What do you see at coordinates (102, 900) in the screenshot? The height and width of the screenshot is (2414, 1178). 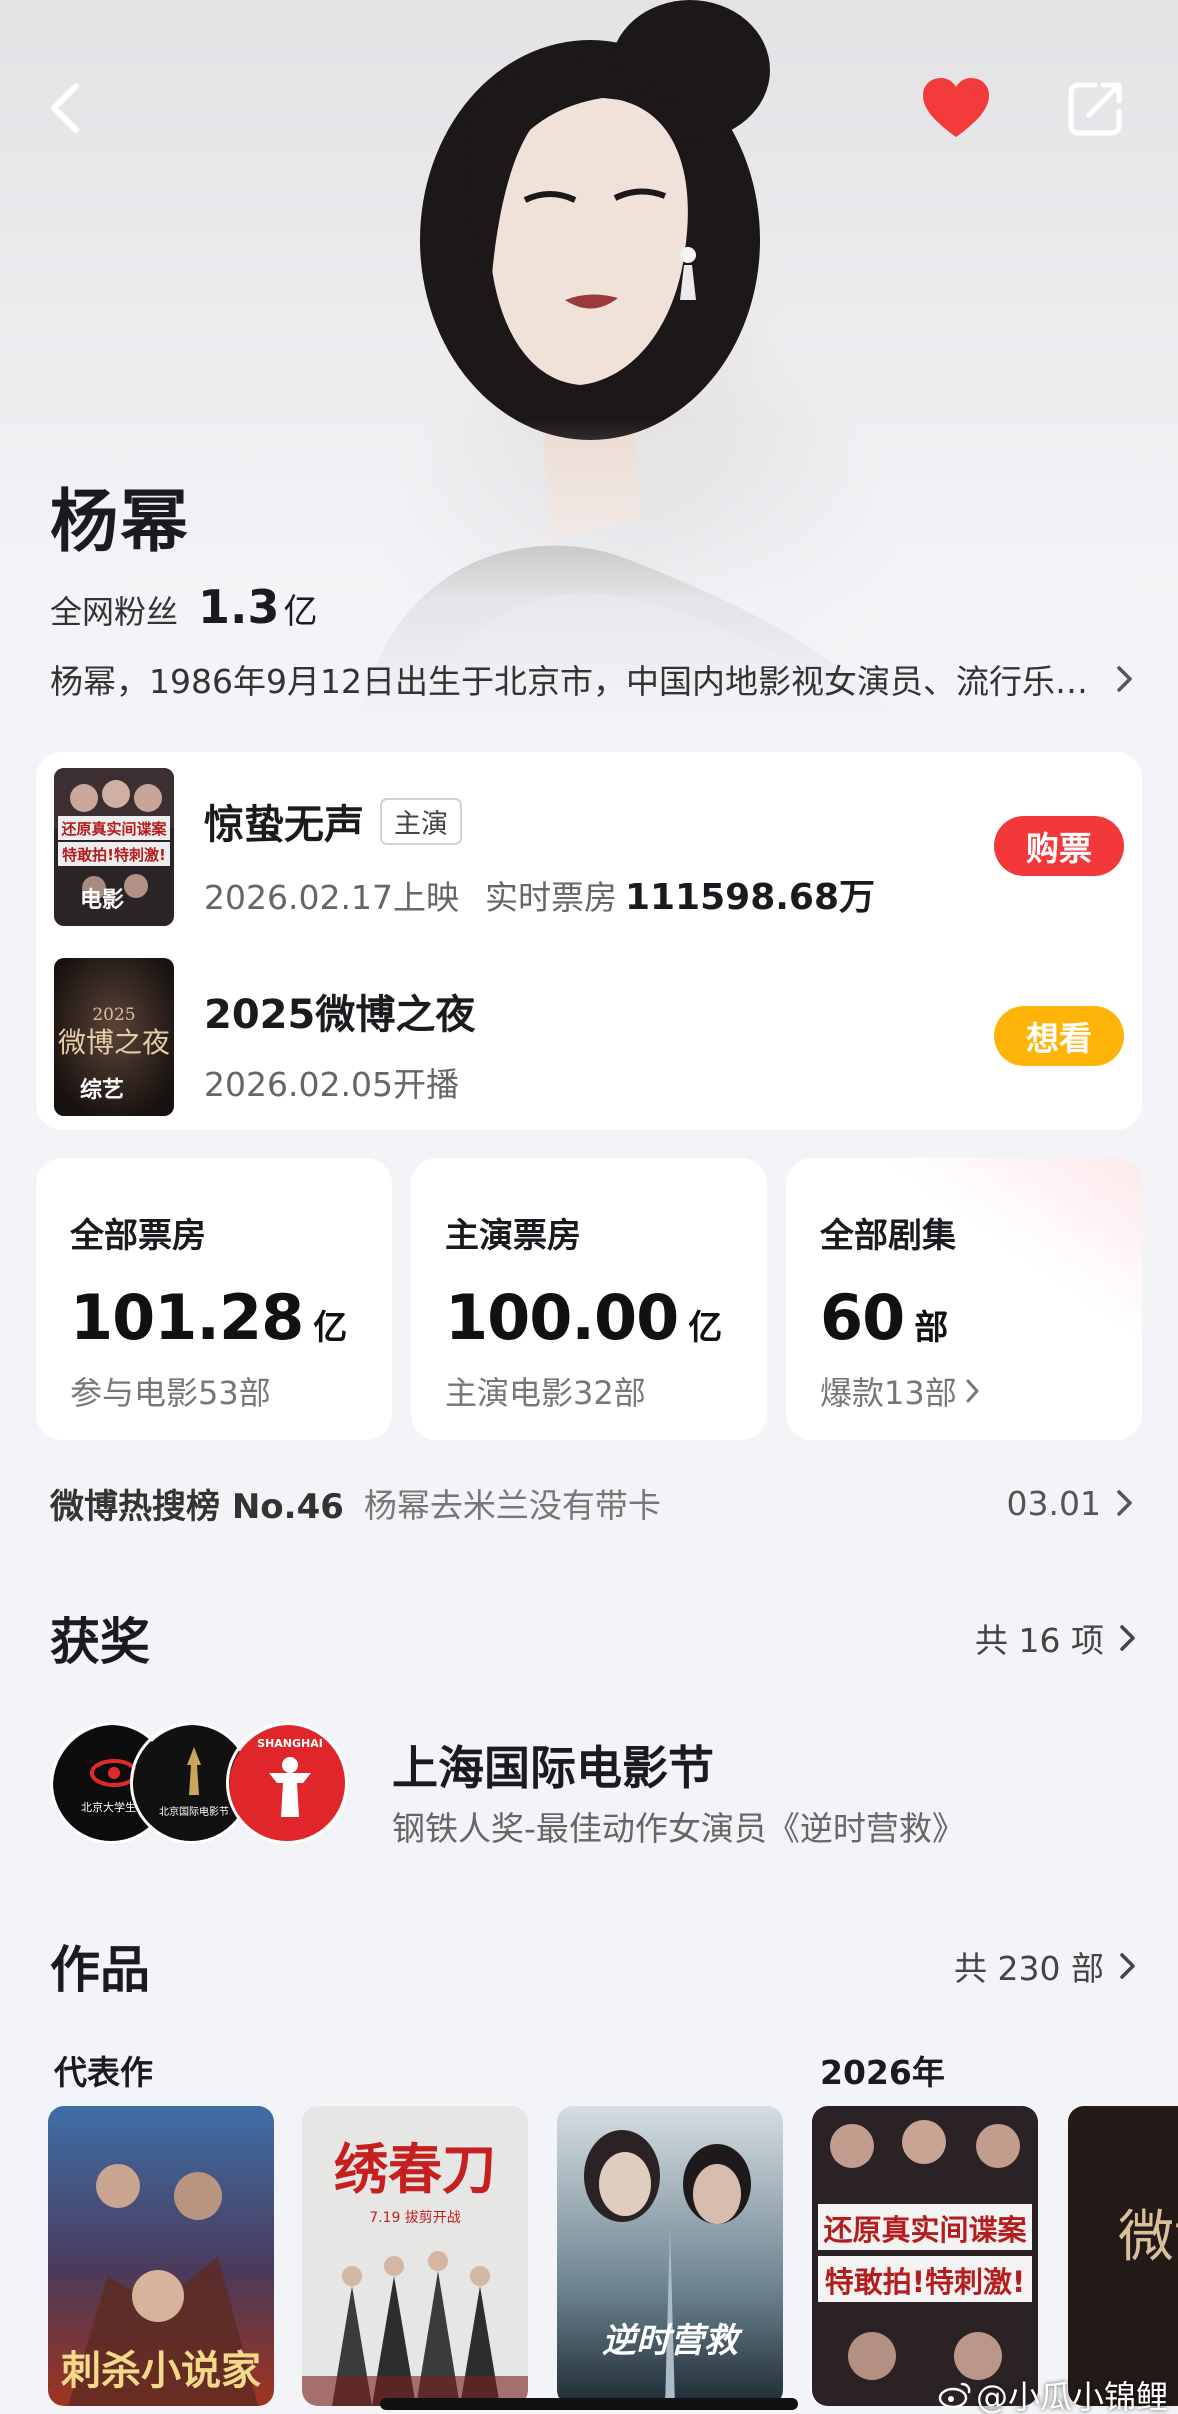 I see `work-poster-tag: 电影` at bounding box center [102, 900].